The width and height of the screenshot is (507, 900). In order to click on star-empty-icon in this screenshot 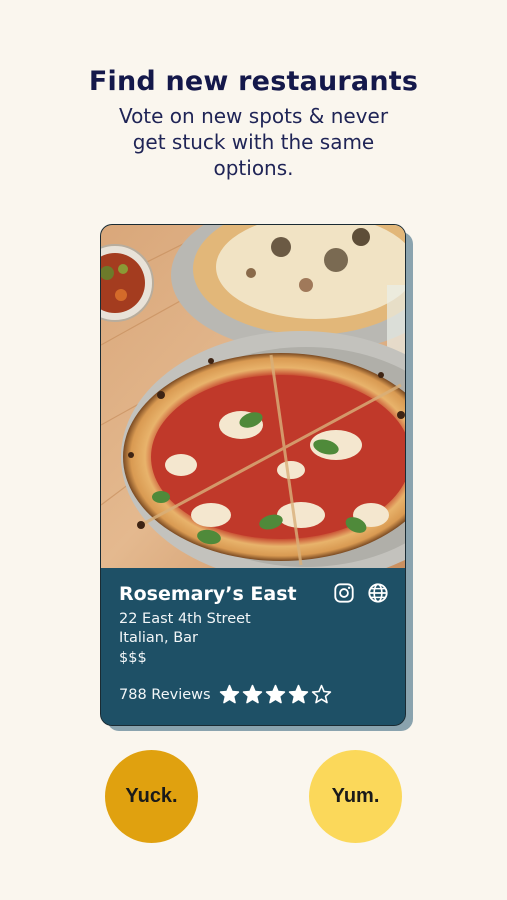, I will do `click(321, 694)`.